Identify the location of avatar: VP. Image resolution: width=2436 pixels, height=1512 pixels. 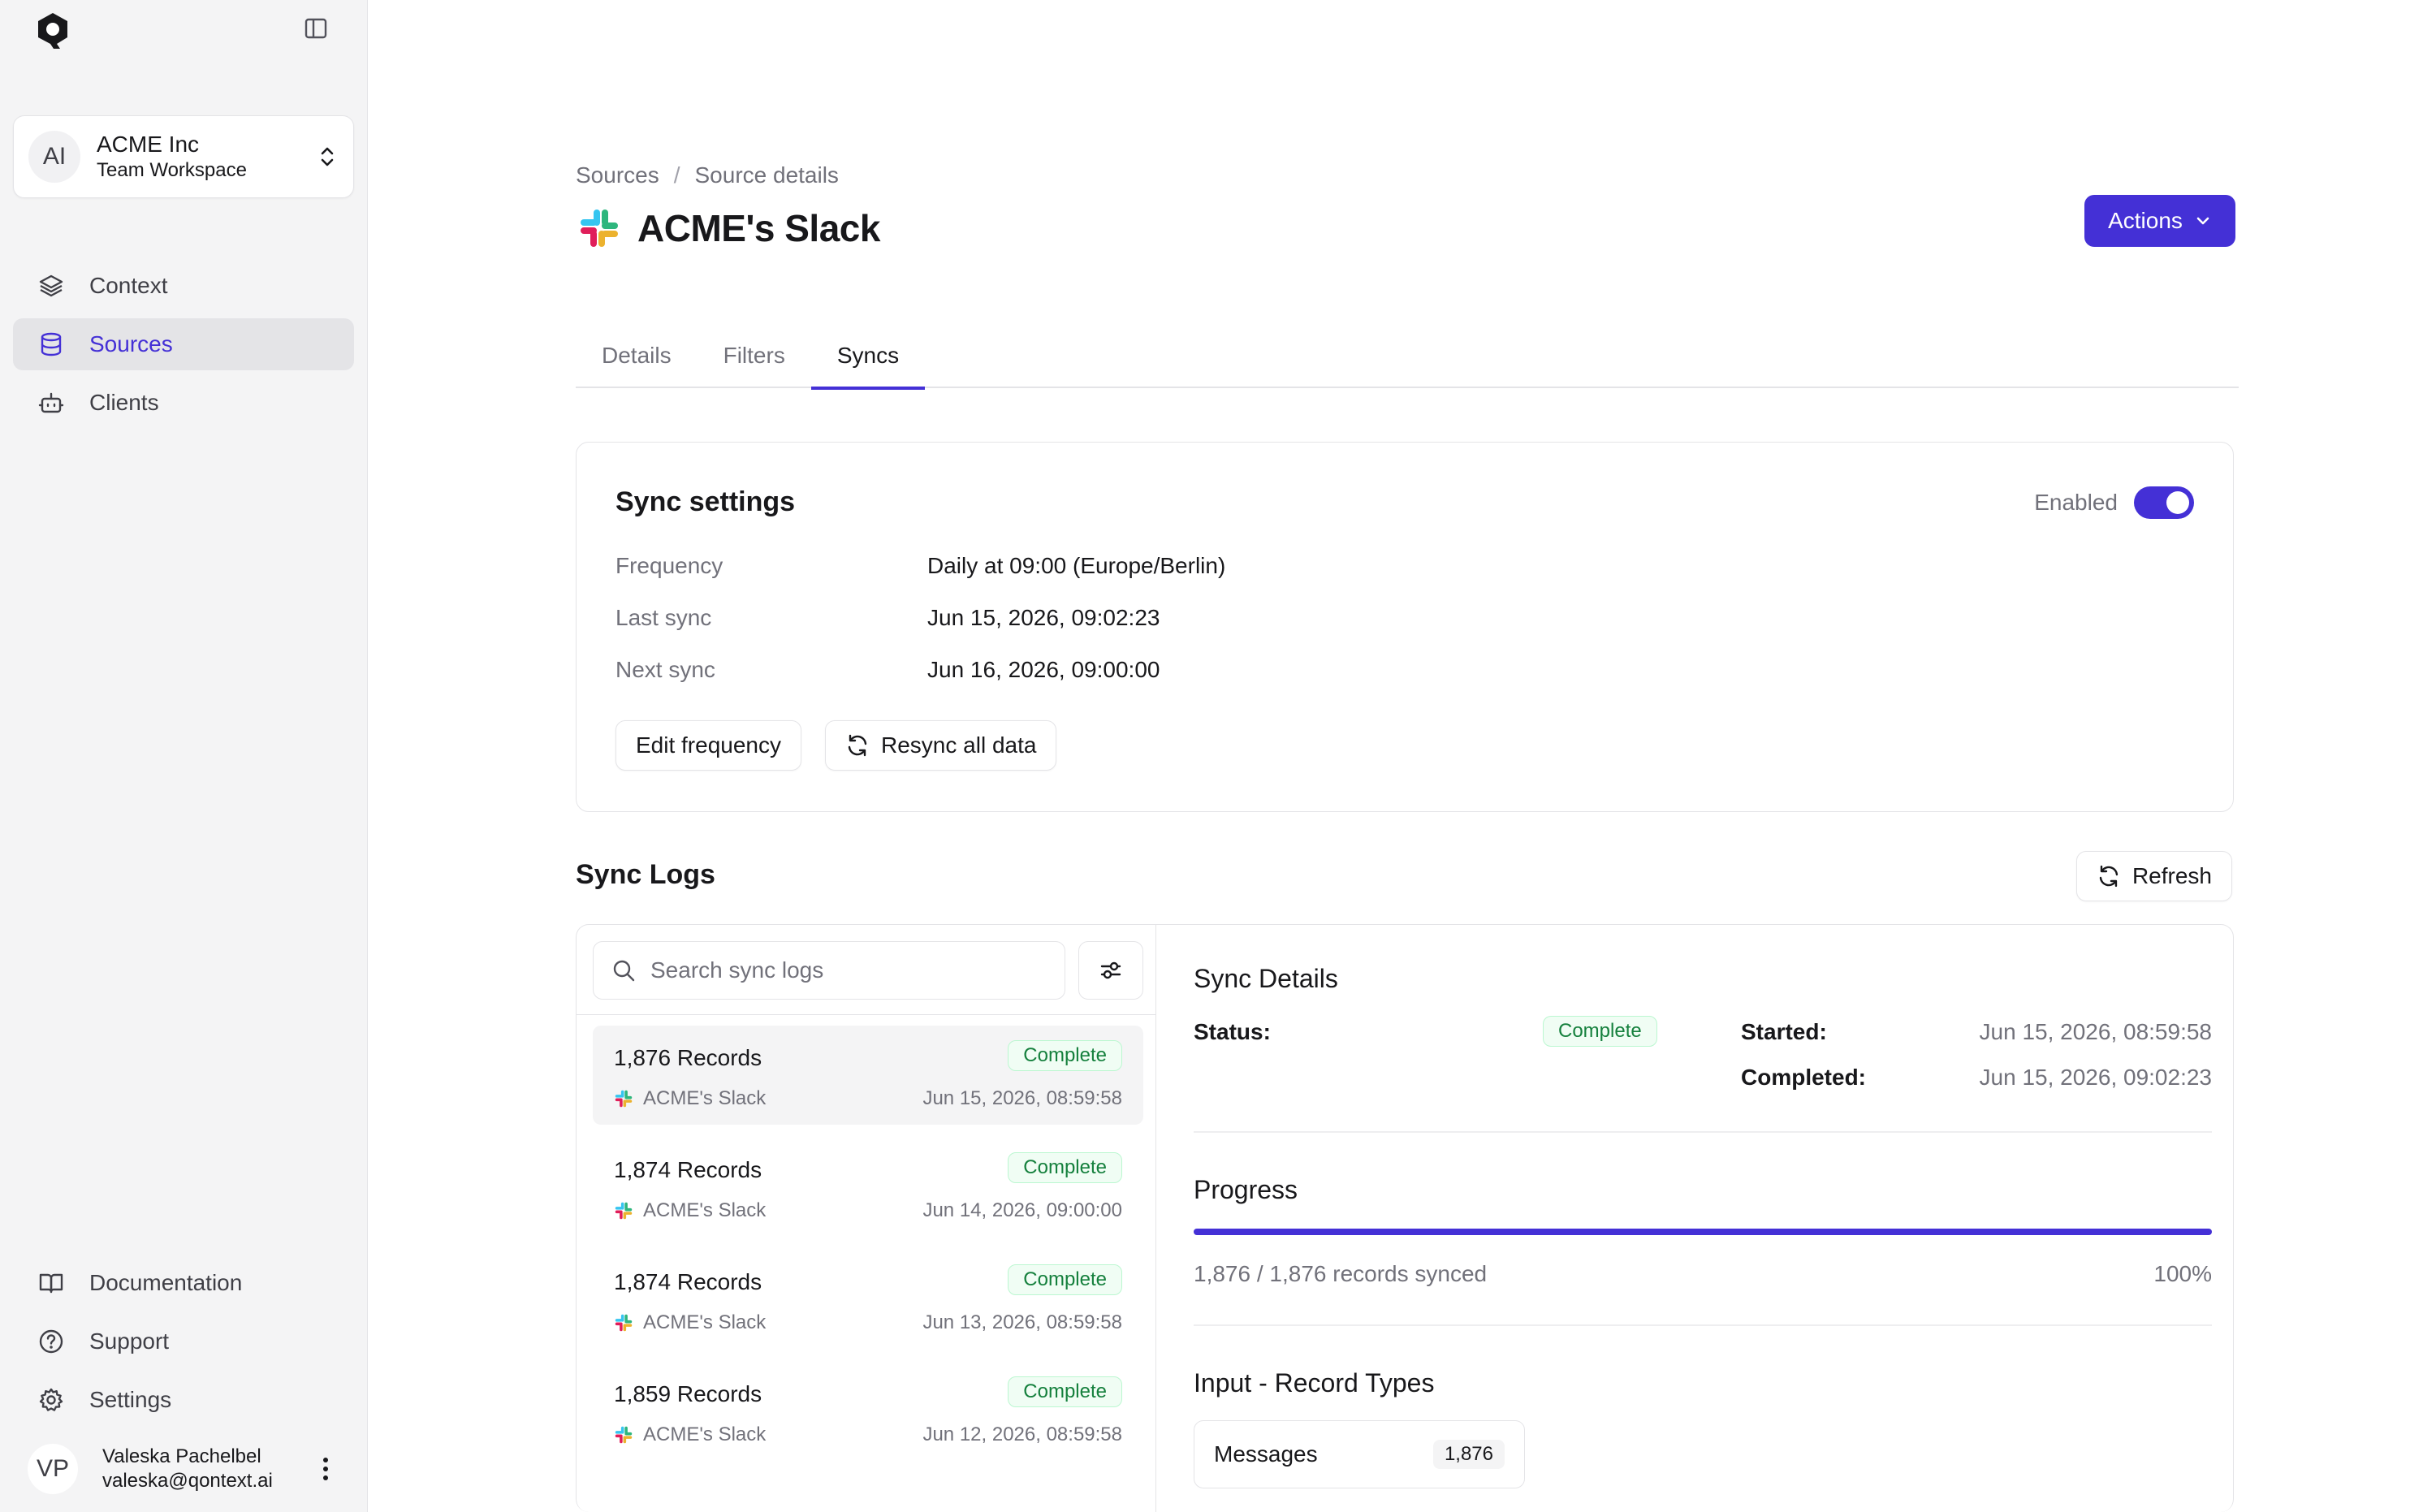
(53, 1469).